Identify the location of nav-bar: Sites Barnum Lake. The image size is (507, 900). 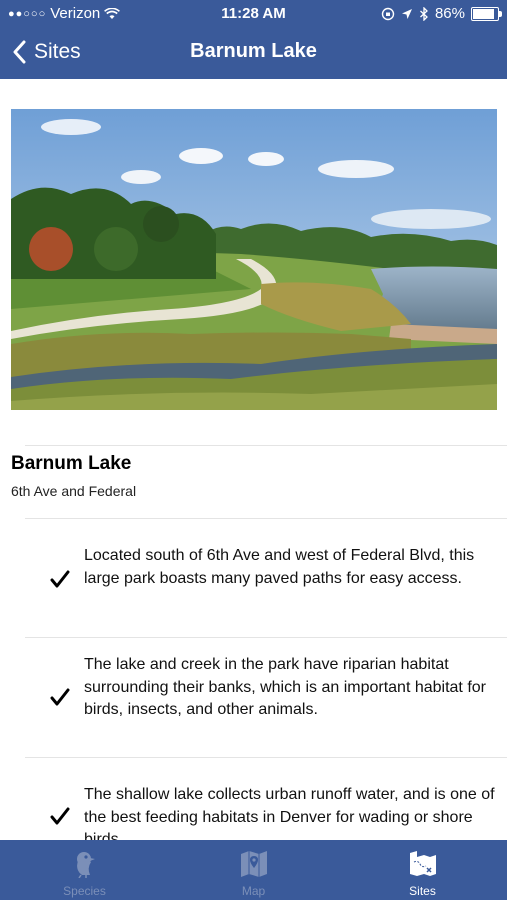
(253, 53).